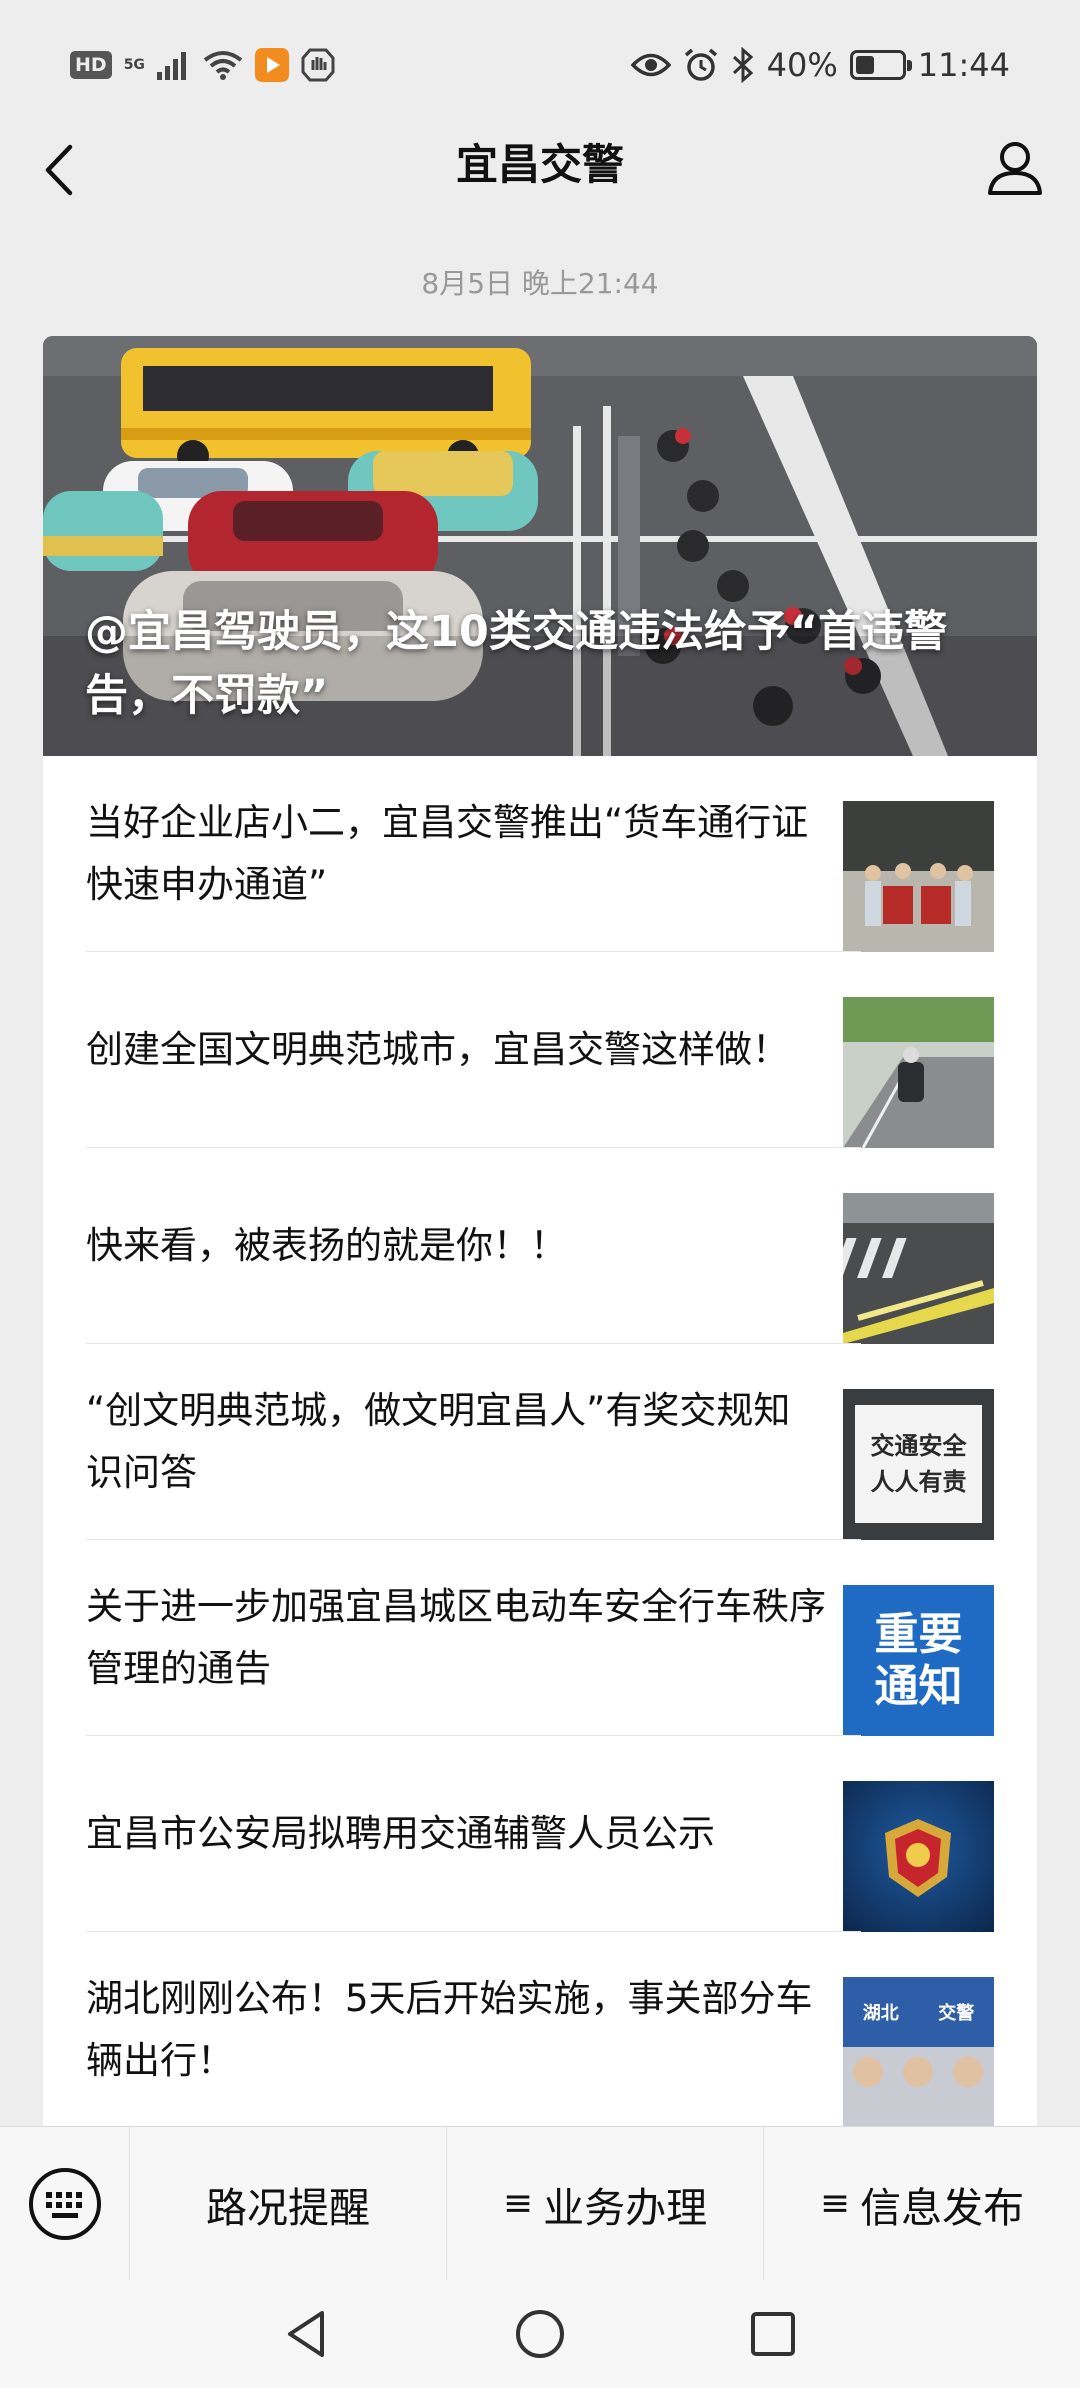 This screenshot has width=1080, height=2388. I want to click on battery-fill, so click(864, 65).